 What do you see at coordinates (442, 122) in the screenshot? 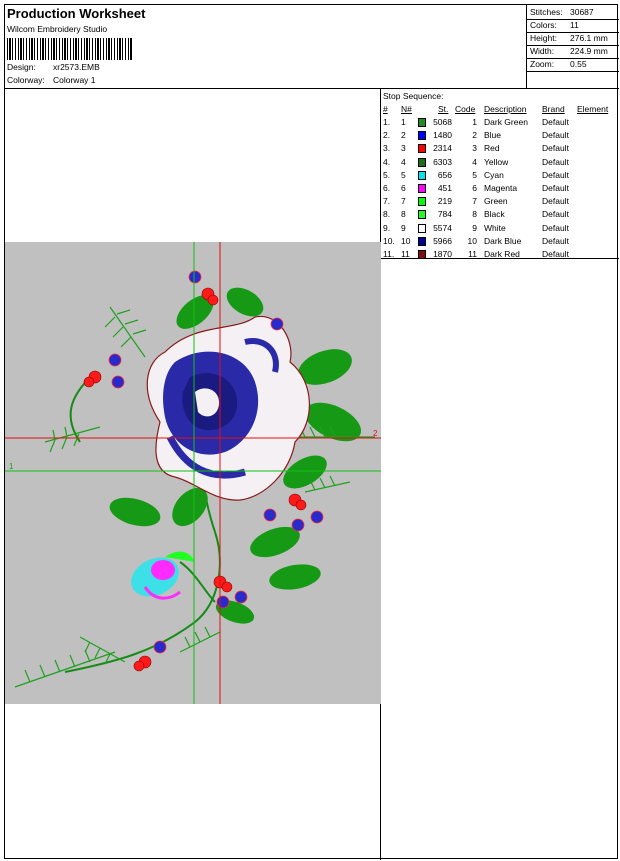
I see `row-stitch-count: 5068` at bounding box center [442, 122].